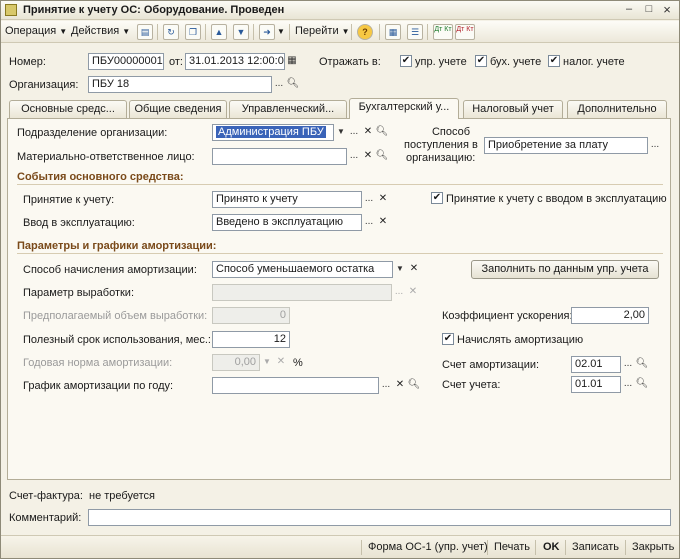  Describe the element at coordinates (36, 31) in the screenshot. I see `operation-menu: Операция ▼` at that location.